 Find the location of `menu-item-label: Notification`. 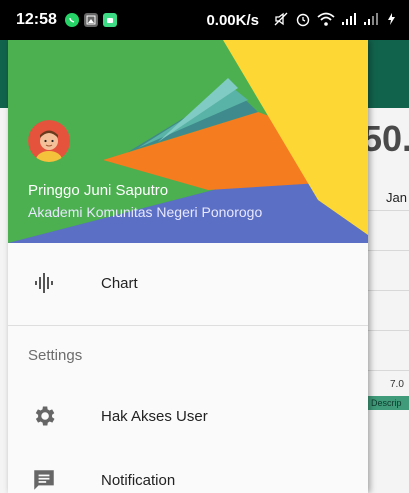

menu-item-label: Notification is located at coordinates (138, 480).